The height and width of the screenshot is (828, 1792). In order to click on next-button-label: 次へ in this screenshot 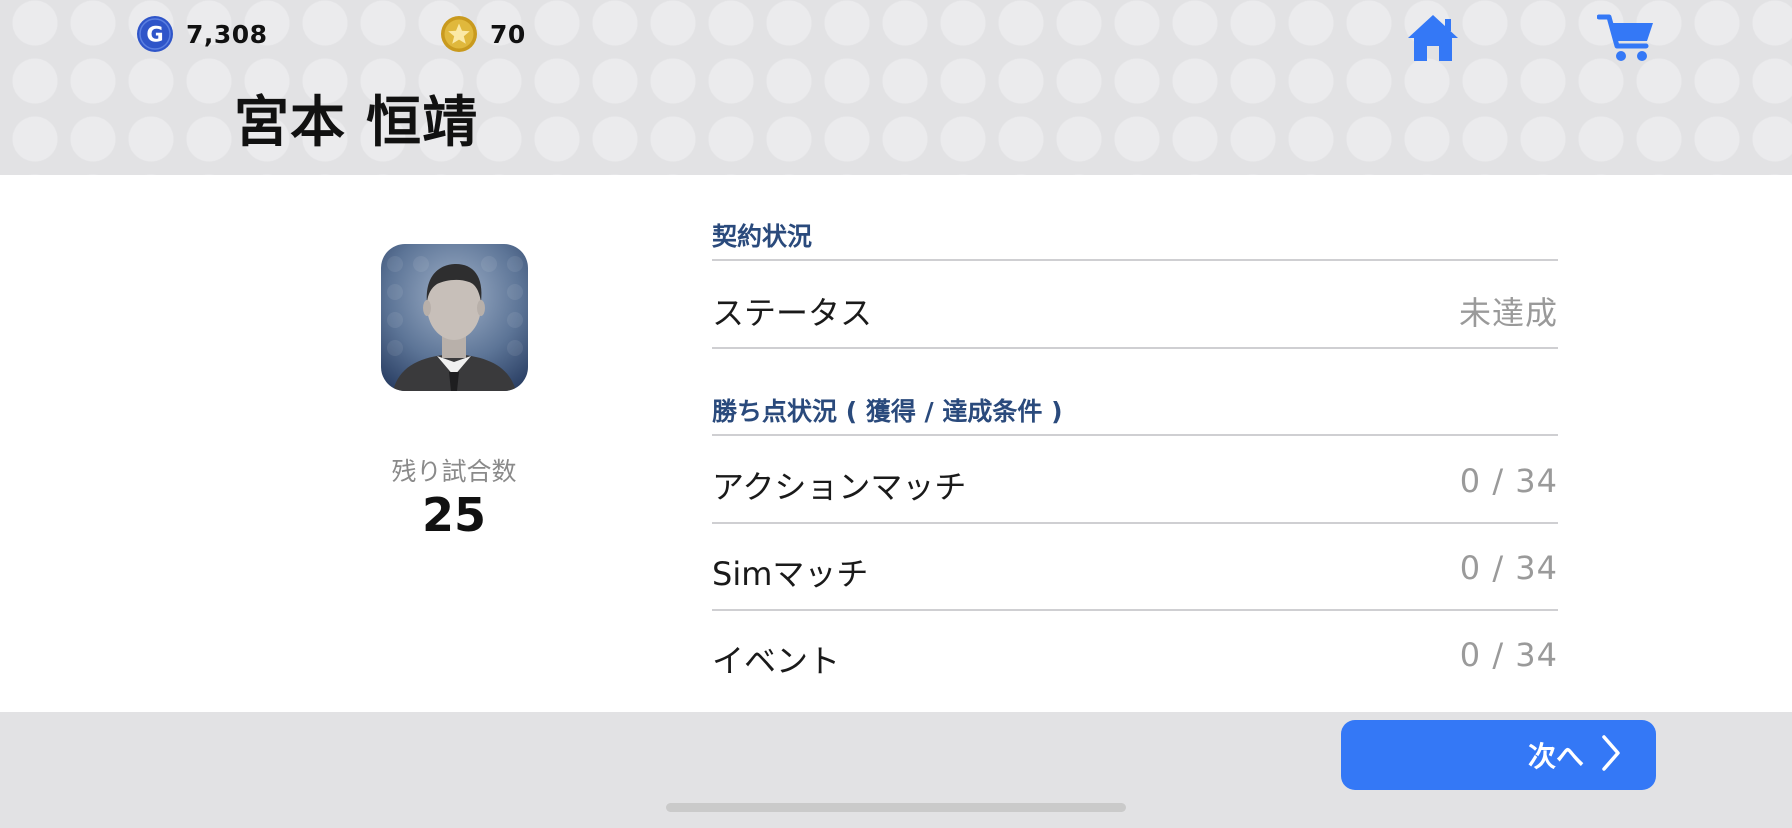, I will do `click(1555, 756)`.